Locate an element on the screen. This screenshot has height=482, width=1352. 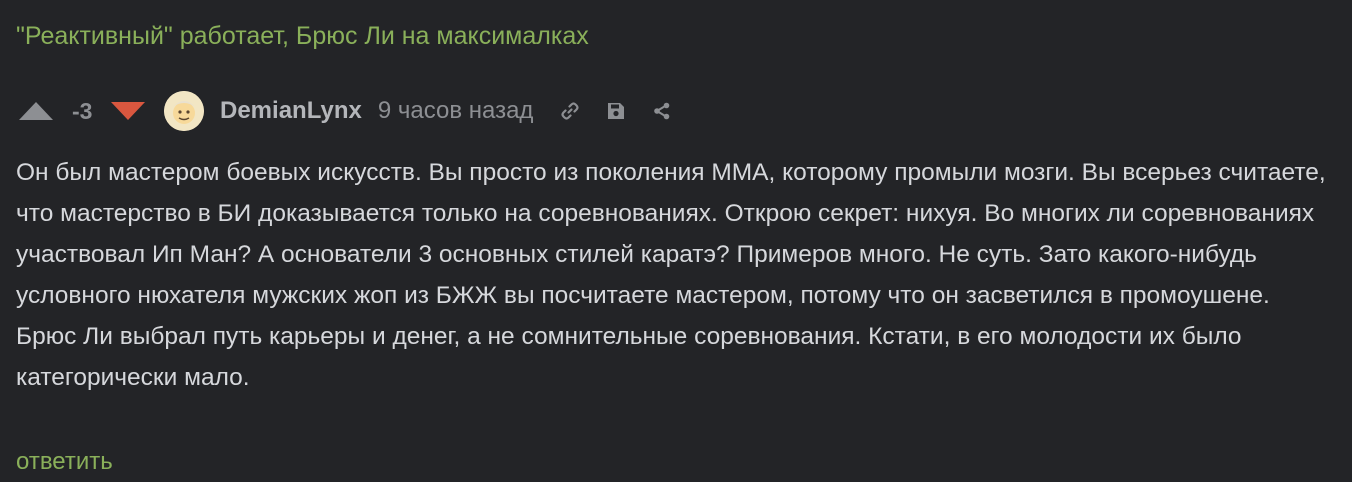
arrow-down-icon is located at coordinates (128, 111).